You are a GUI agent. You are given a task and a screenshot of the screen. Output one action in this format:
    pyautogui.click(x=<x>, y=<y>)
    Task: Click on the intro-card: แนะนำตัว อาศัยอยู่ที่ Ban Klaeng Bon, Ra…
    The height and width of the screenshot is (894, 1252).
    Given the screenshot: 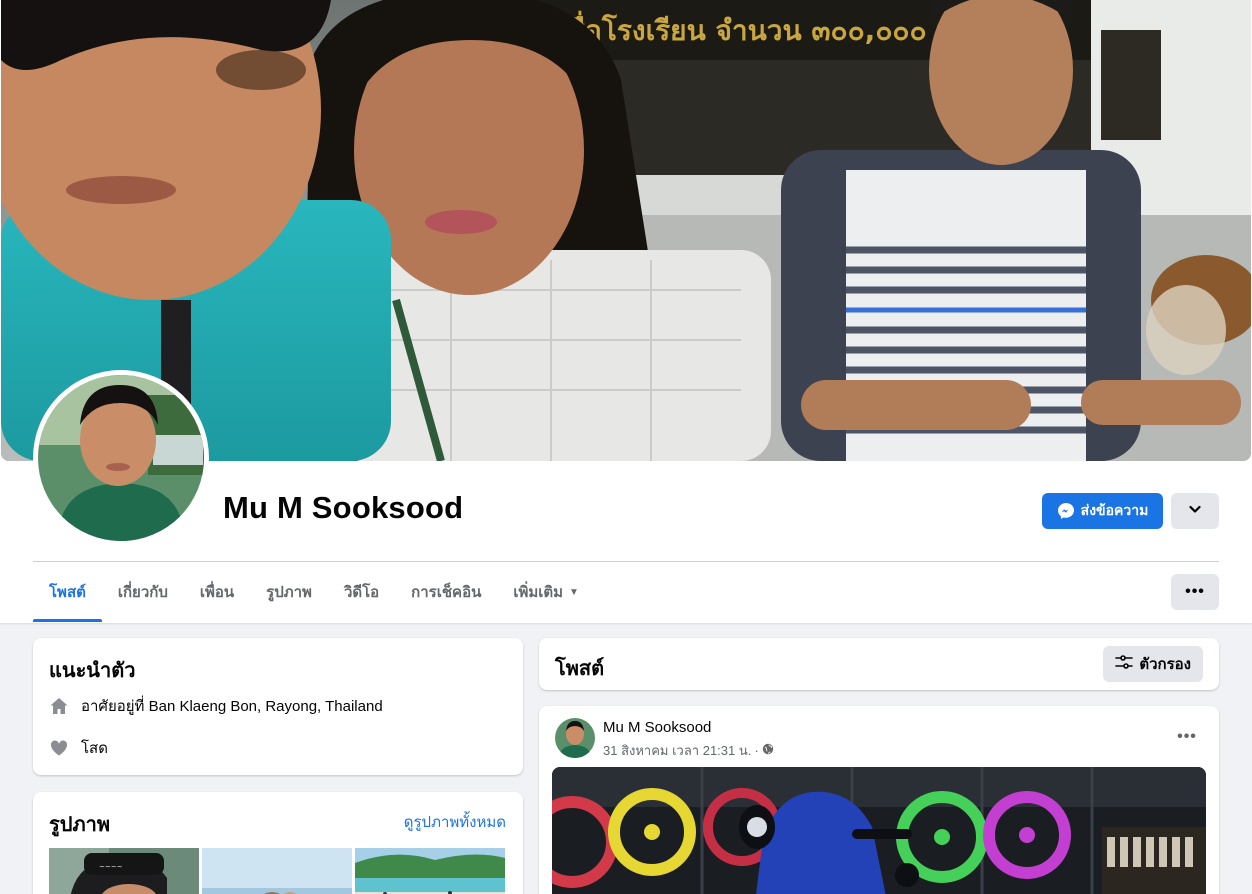 What is the action you would take?
    pyautogui.click(x=278, y=706)
    